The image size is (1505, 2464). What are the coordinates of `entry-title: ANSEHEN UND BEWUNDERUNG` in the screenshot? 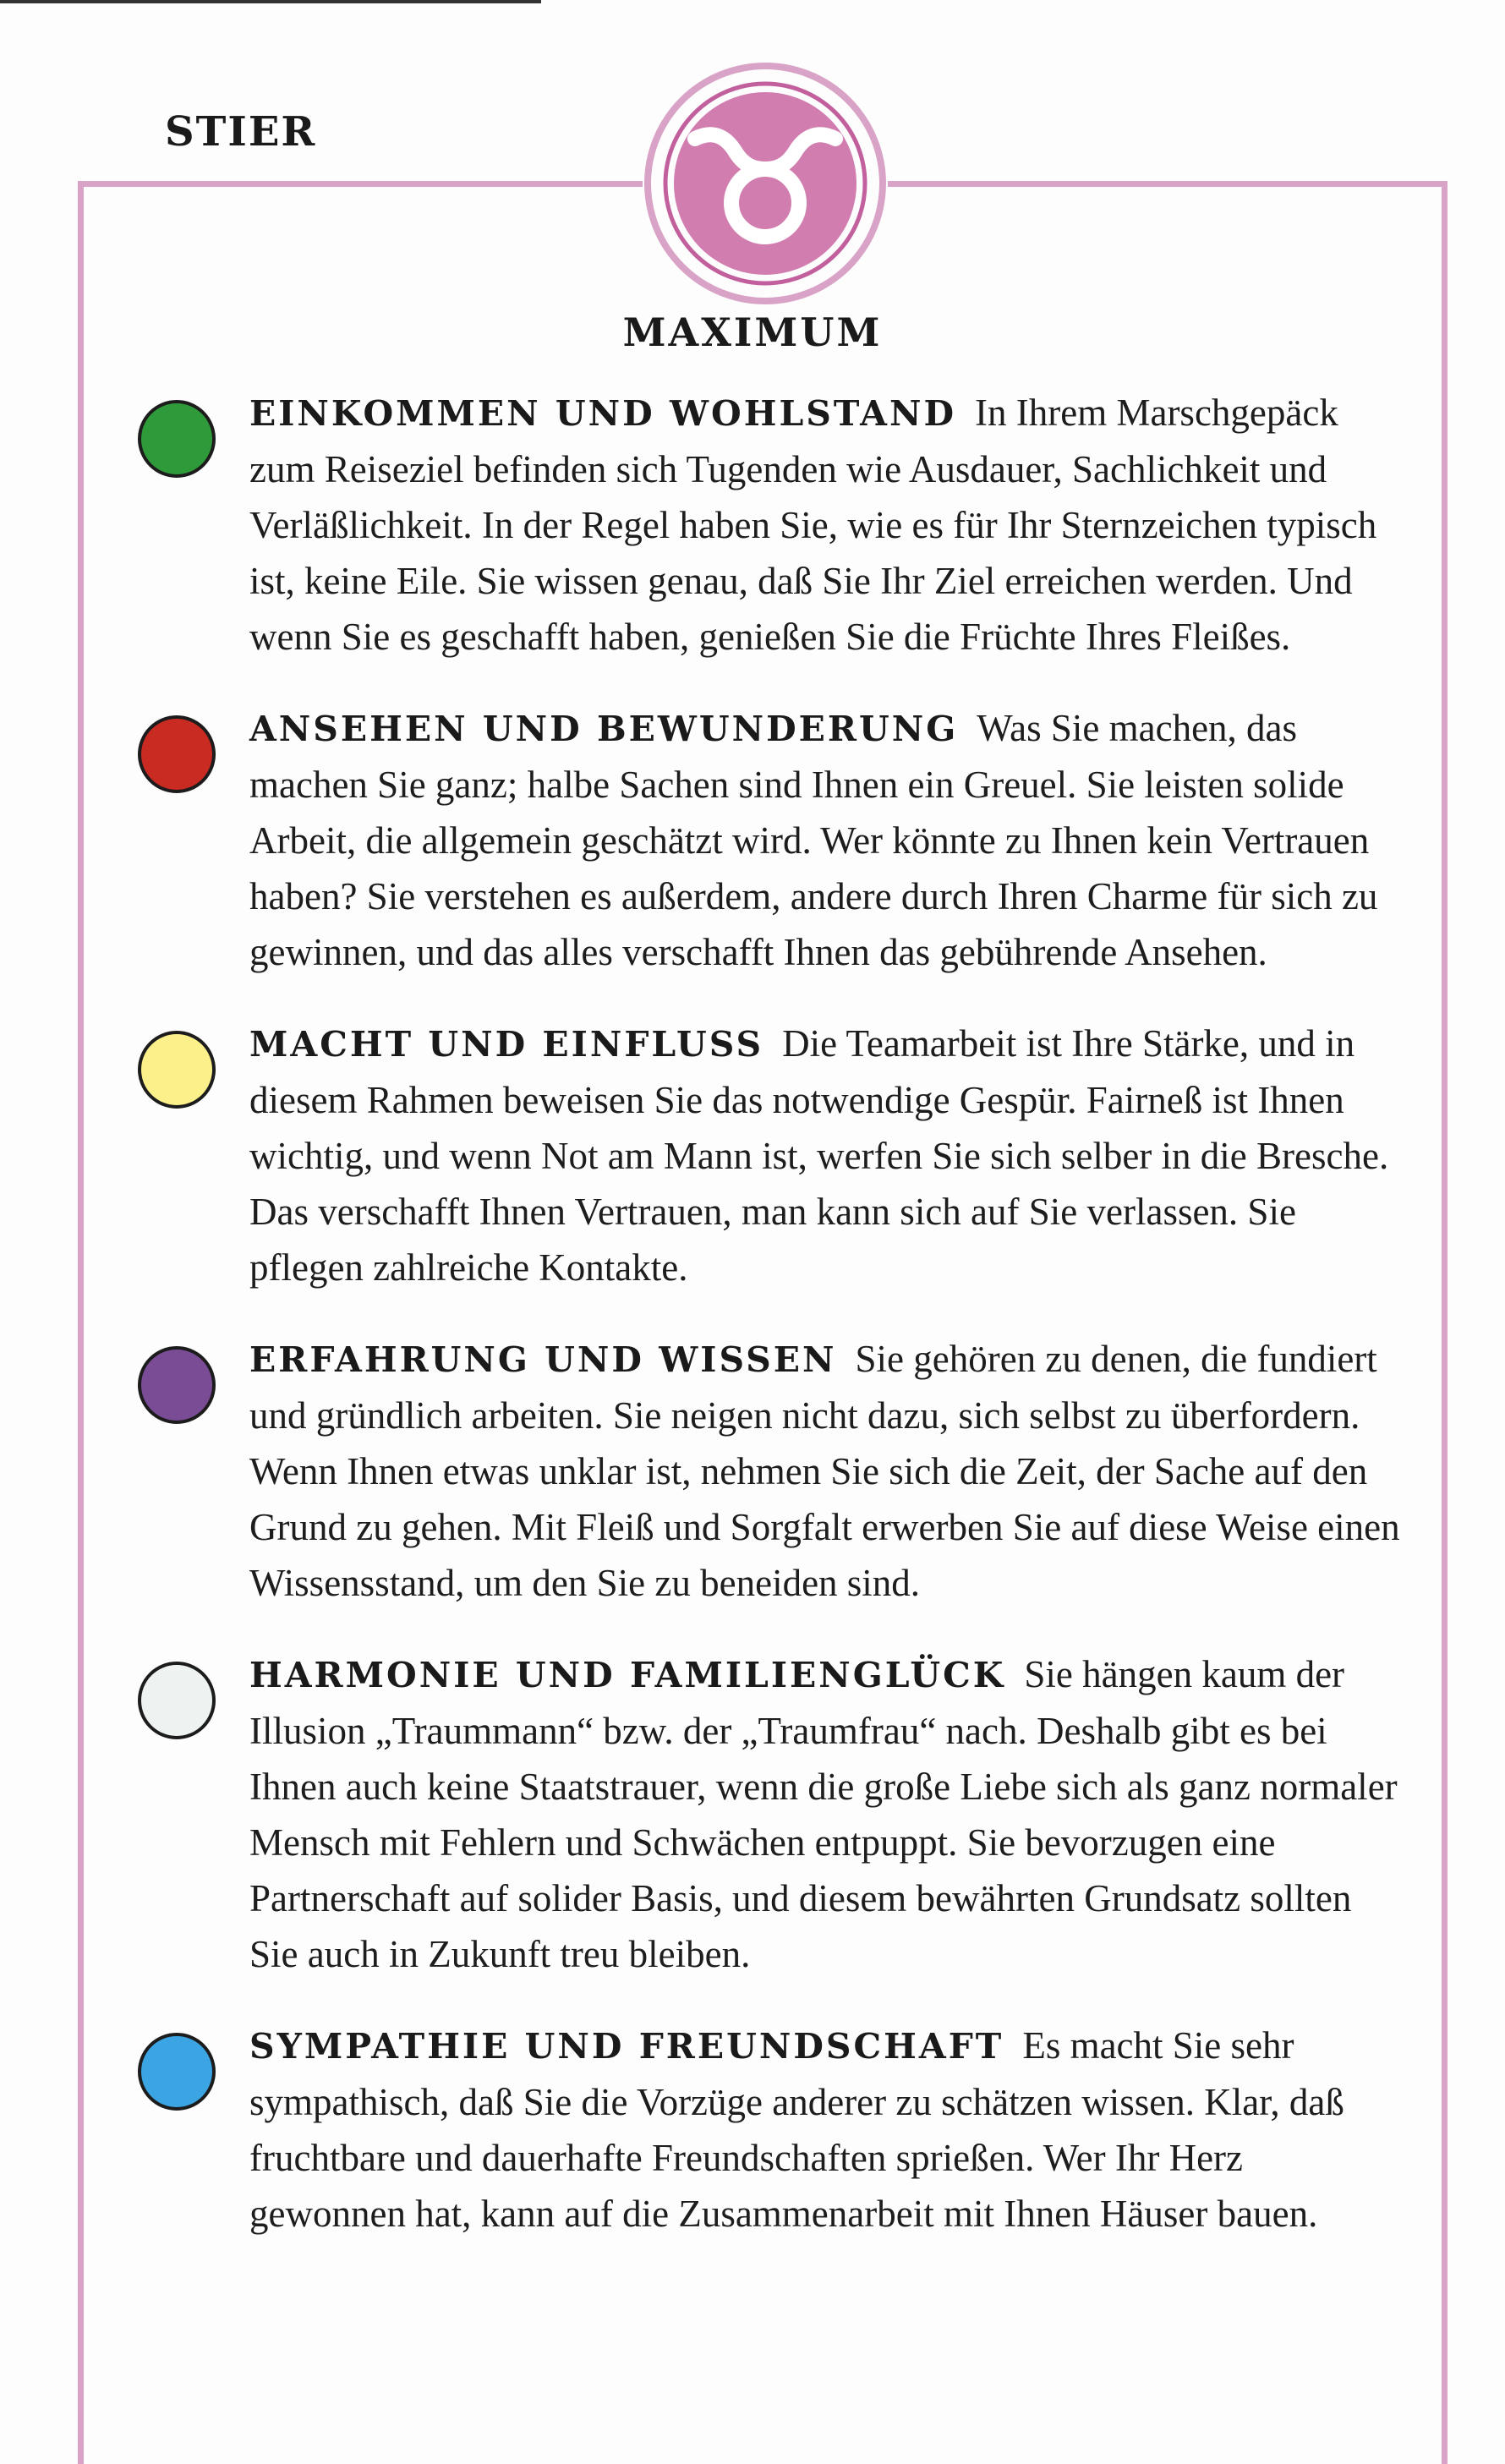 It's located at (604, 729).